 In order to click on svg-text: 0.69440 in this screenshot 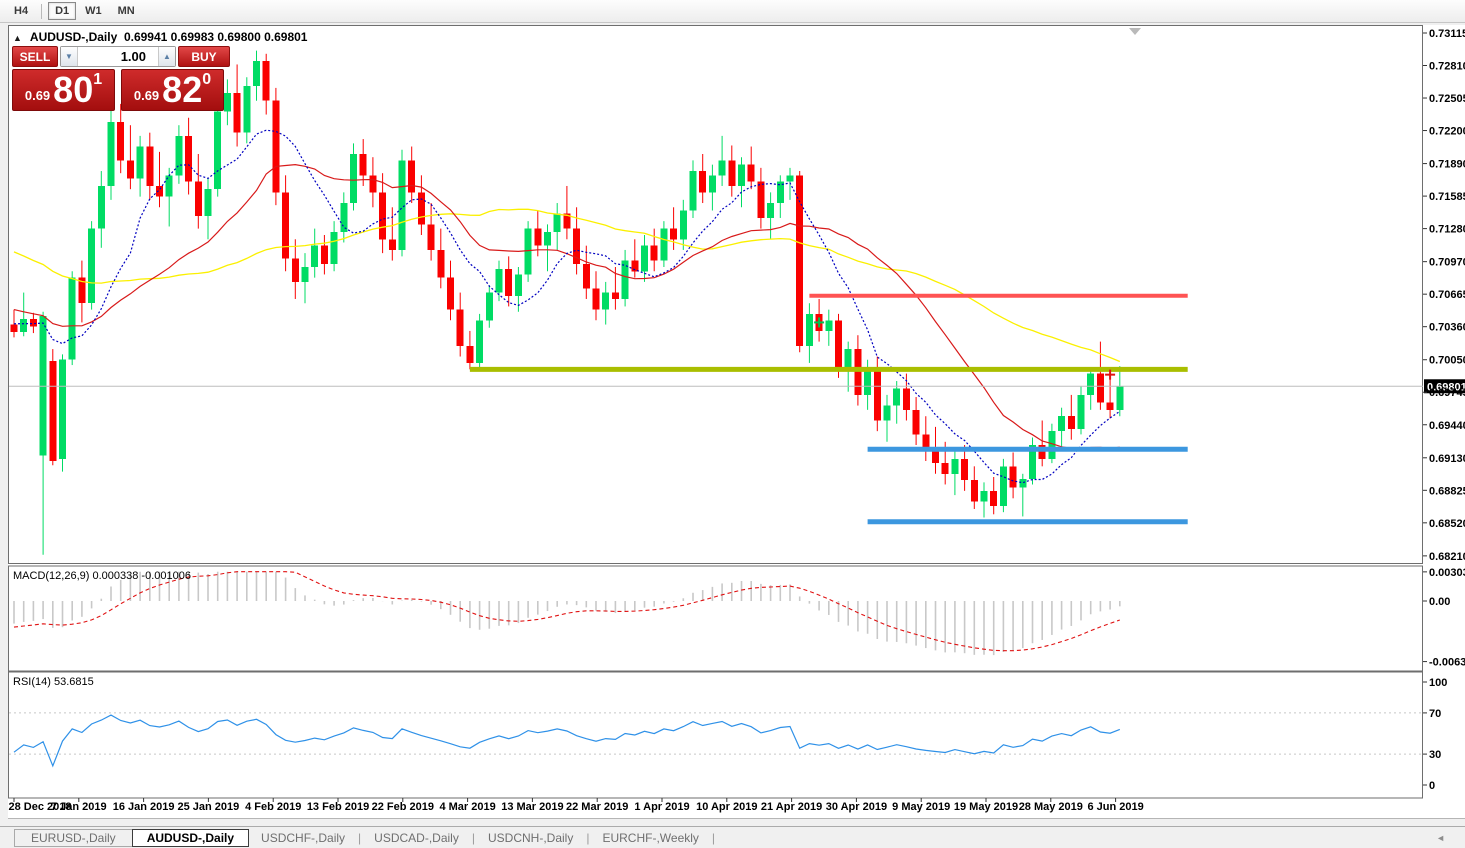, I will do `click(1447, 426)`.